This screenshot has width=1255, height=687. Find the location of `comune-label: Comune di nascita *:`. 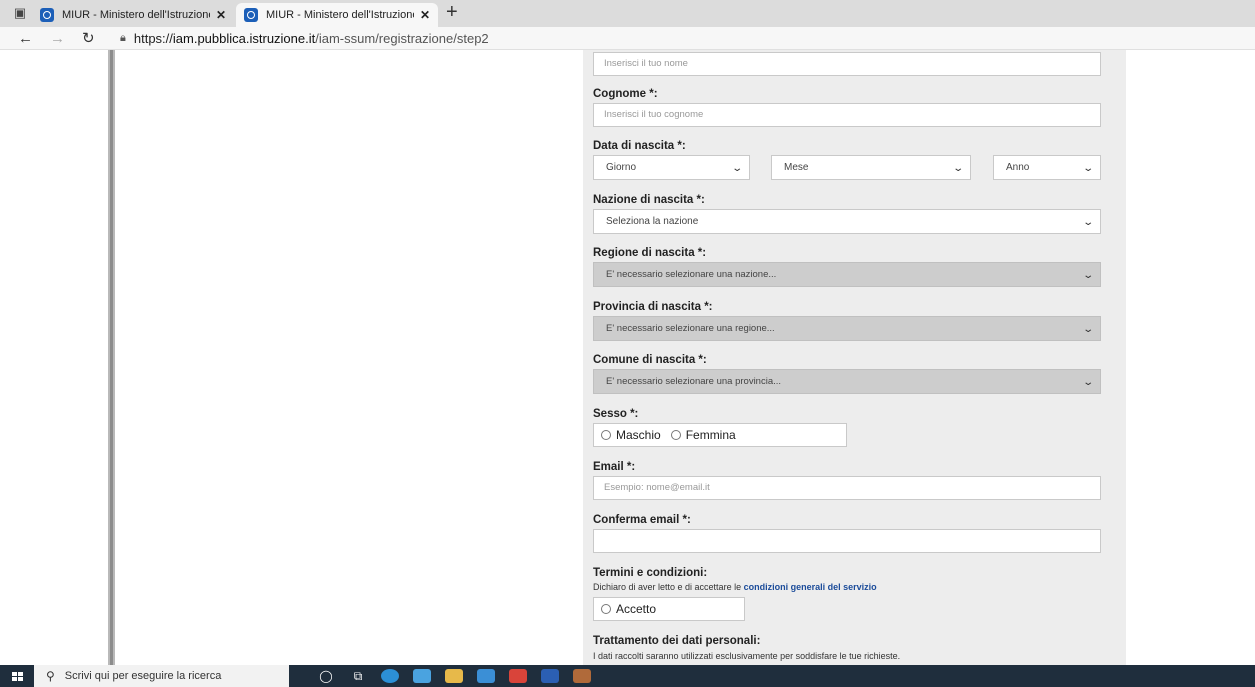

comune-label: Comune di nascita *: is located at coordinates (650, 360).